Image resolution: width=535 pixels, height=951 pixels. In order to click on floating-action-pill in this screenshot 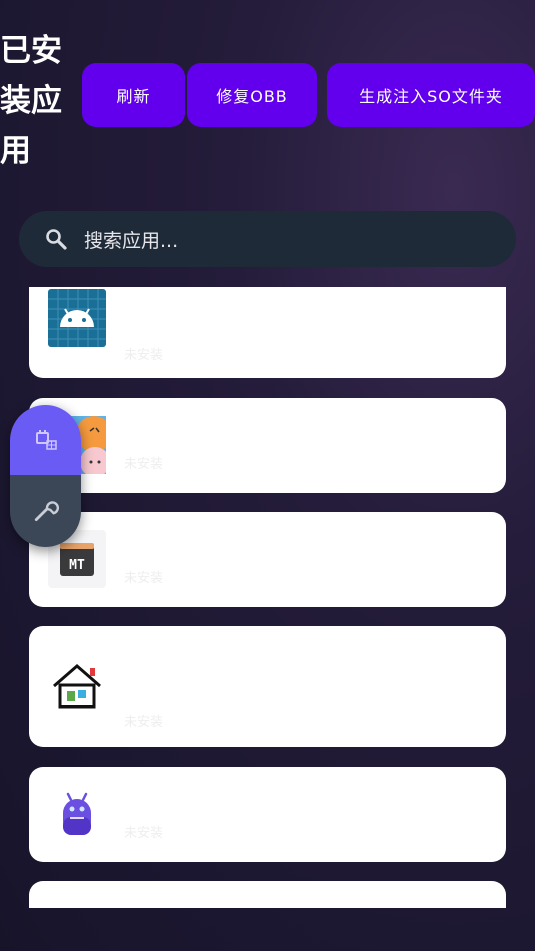, I will do `click(45, 476)`.